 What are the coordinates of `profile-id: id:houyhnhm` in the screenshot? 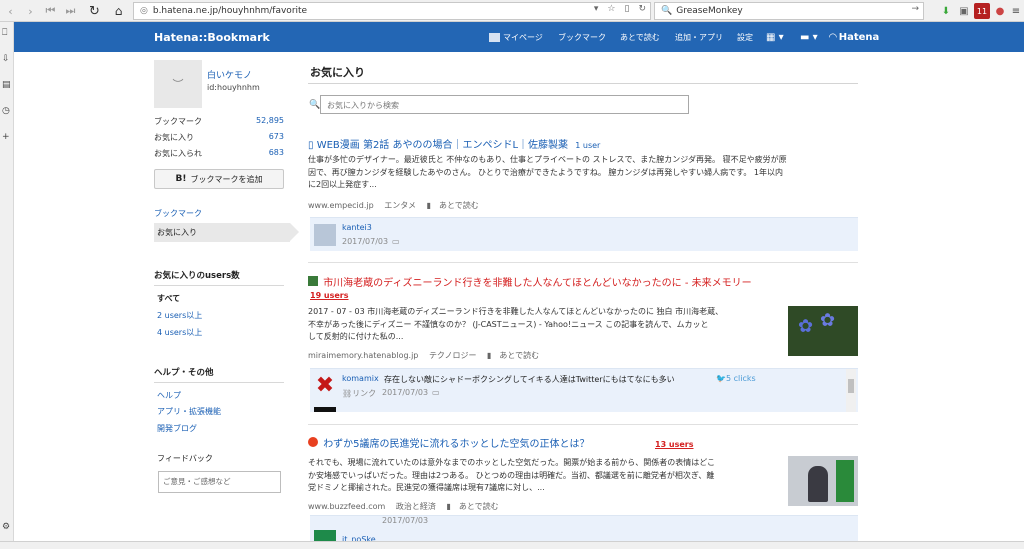 It's located at (233, 87).